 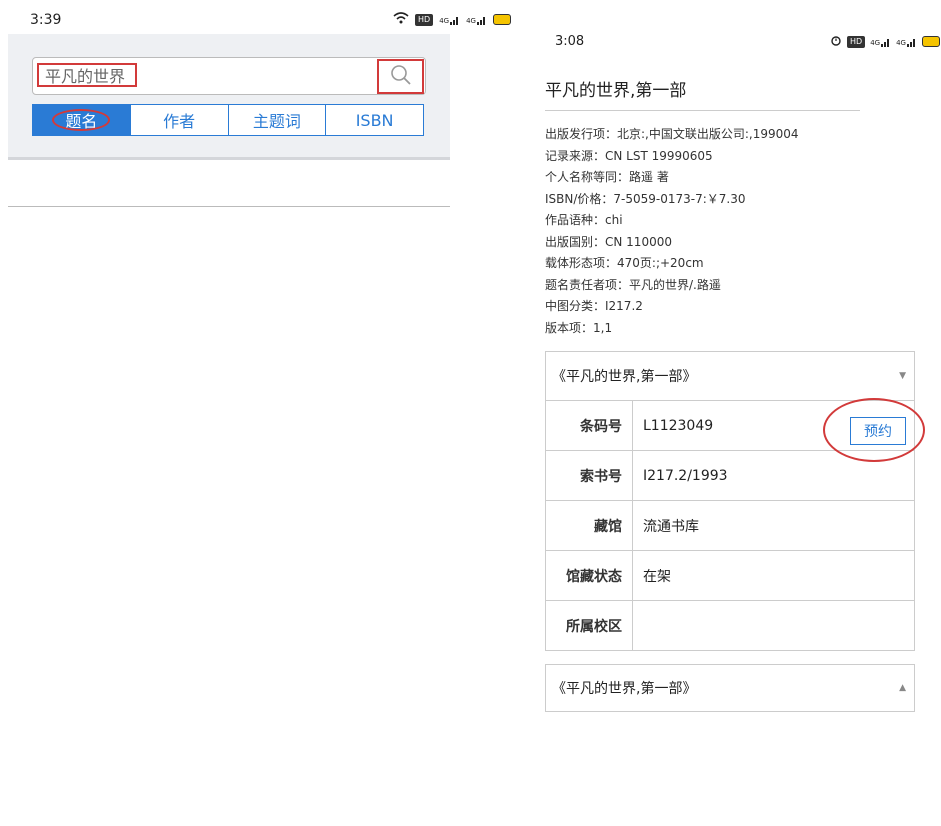 I want to click on search-icon, so click(x=401, y=77).